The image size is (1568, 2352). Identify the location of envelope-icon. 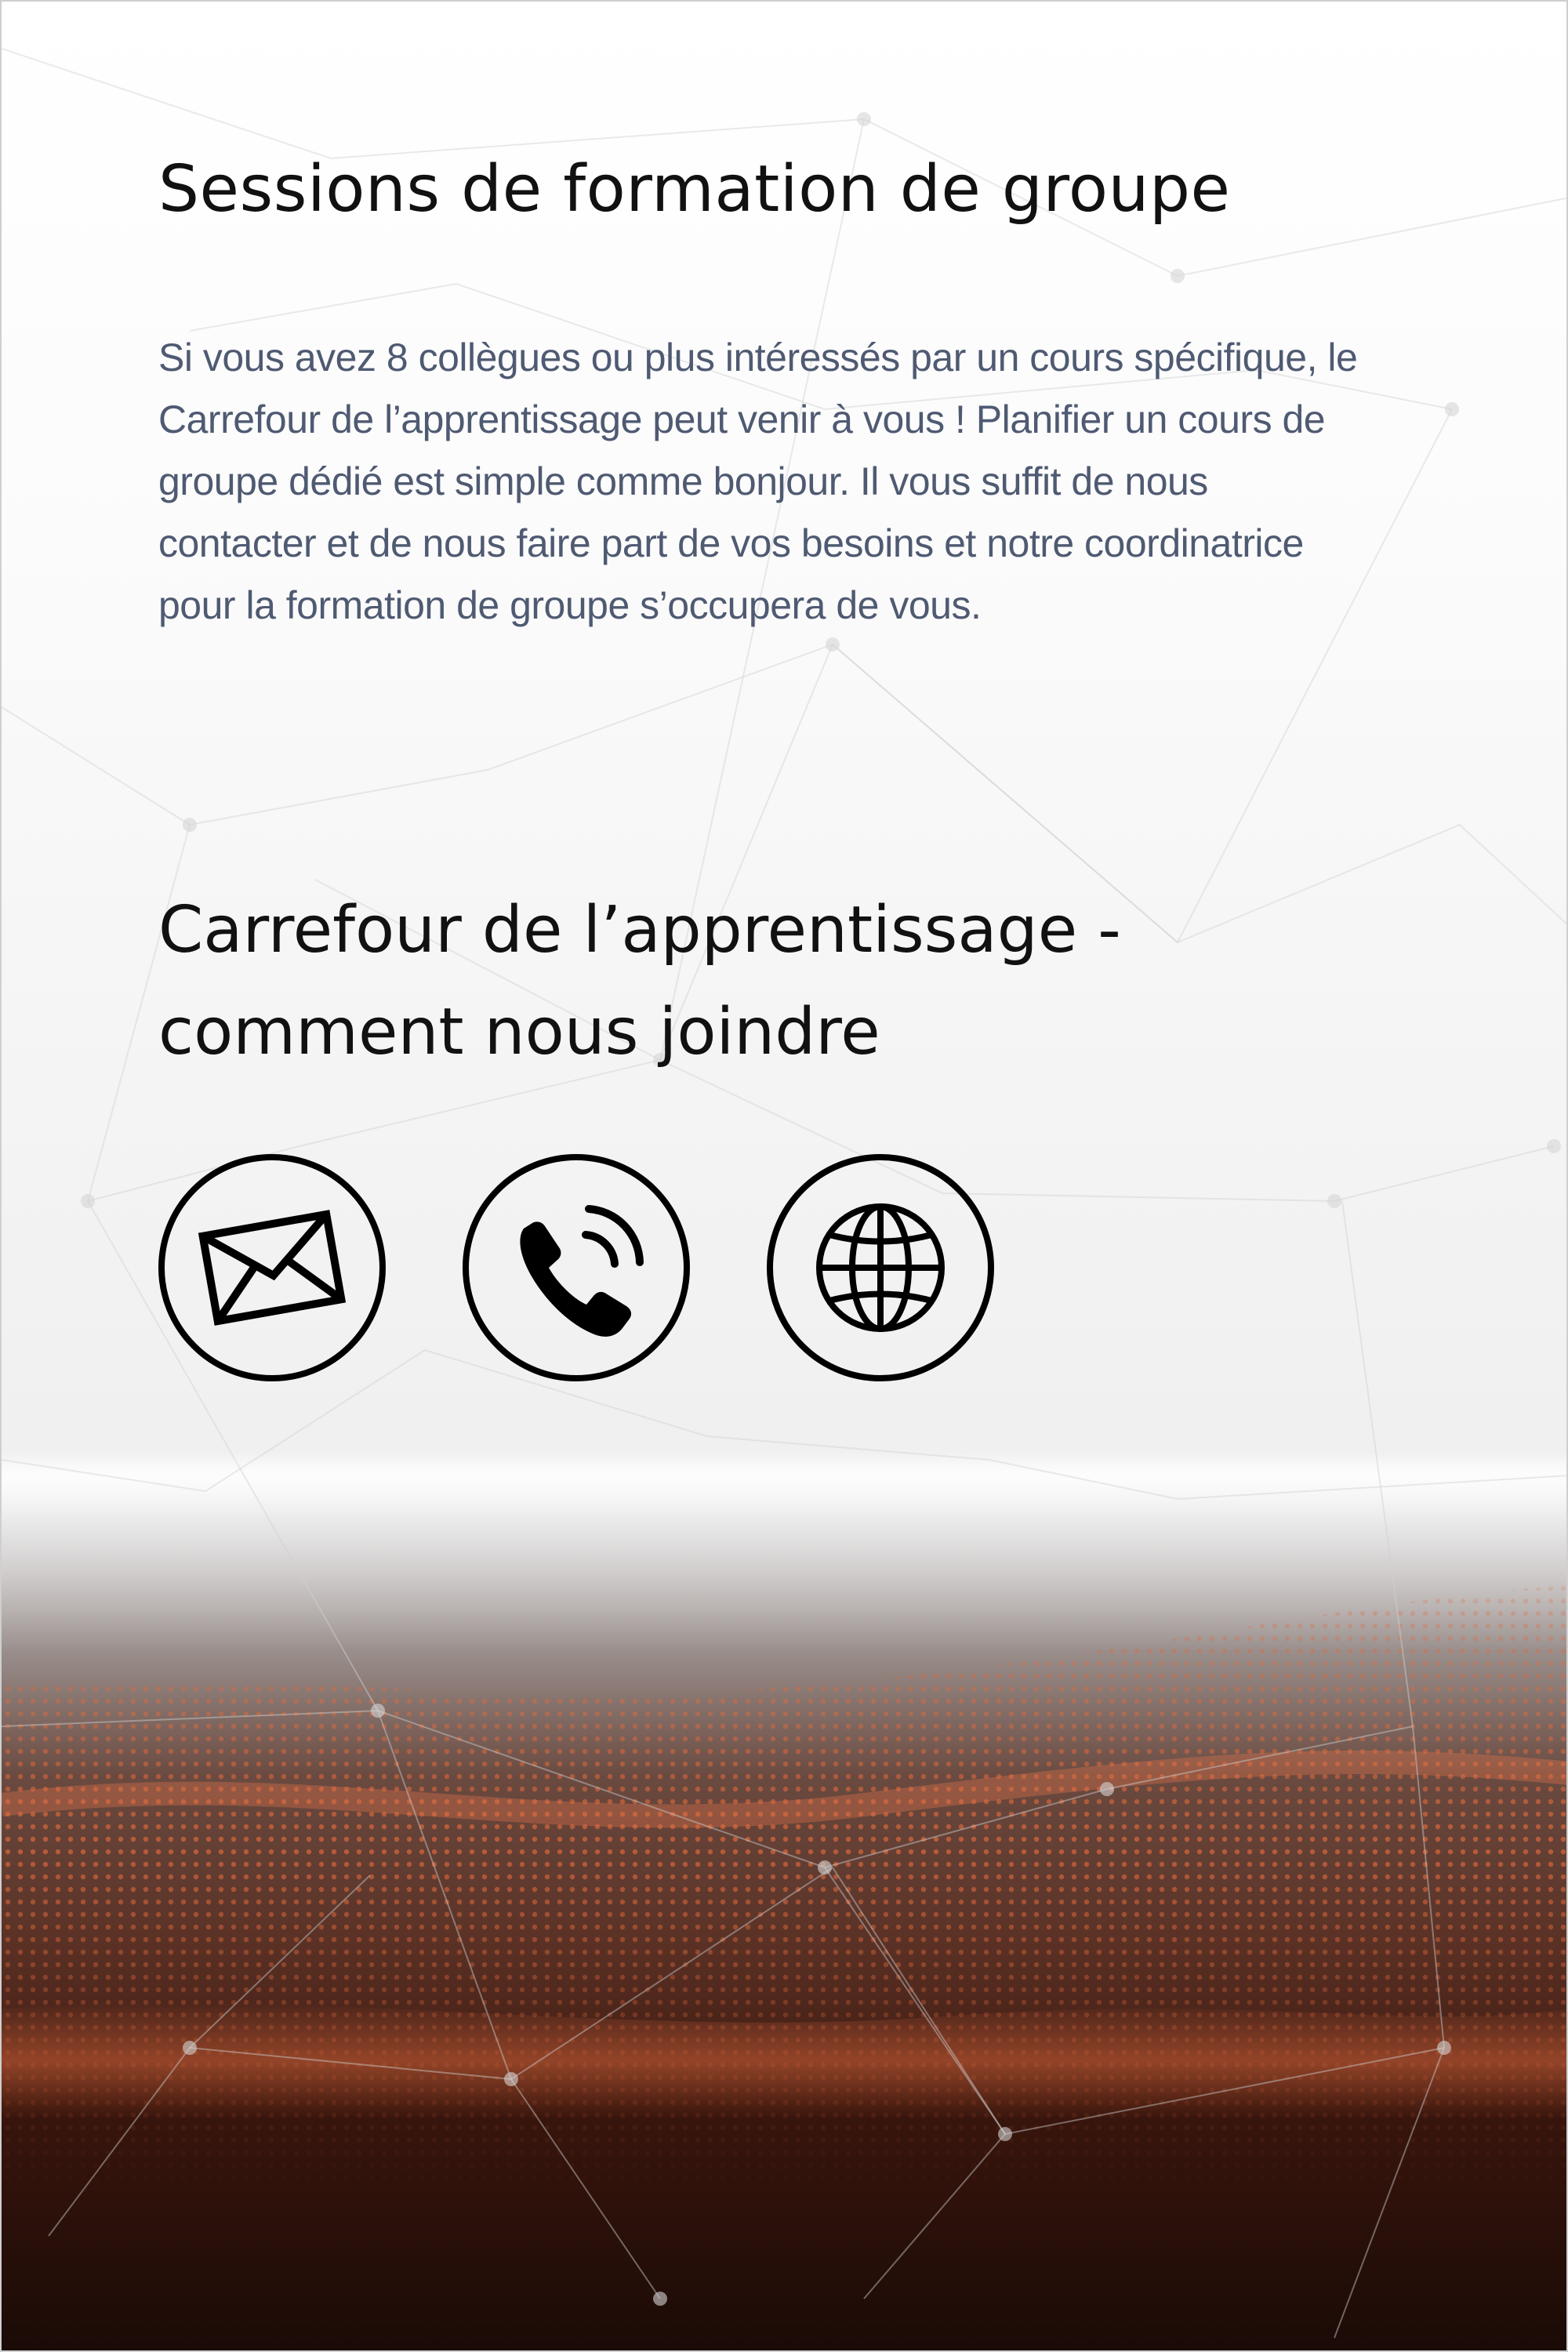
(272, 1268).